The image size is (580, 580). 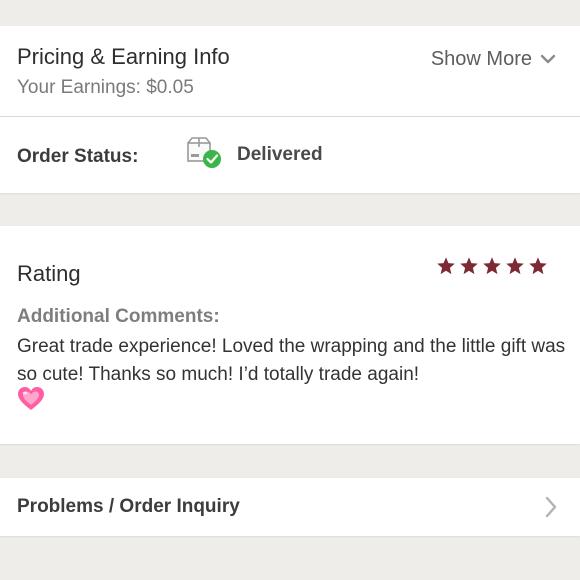 I want to click on show-more-label: Show More, so click(x=481, y=59).